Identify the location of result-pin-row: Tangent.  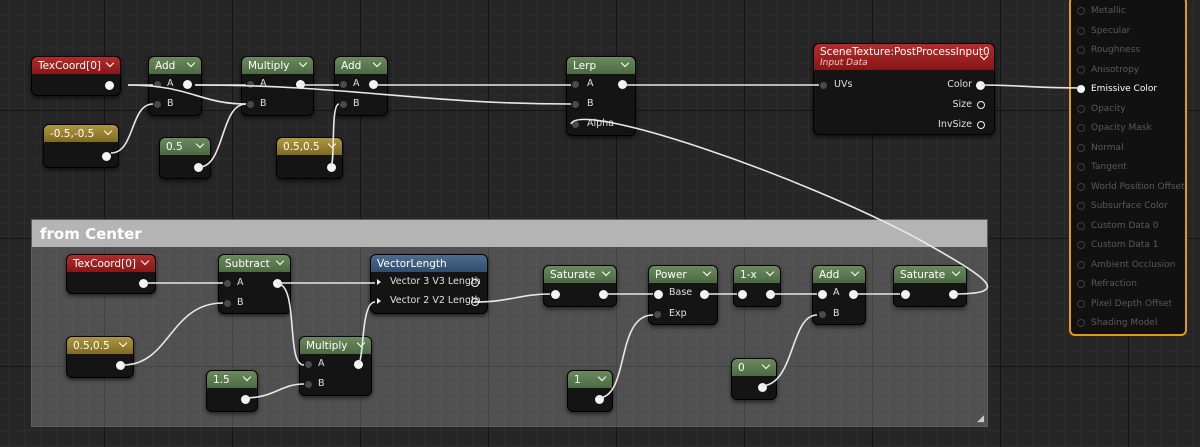
(1102, 167).